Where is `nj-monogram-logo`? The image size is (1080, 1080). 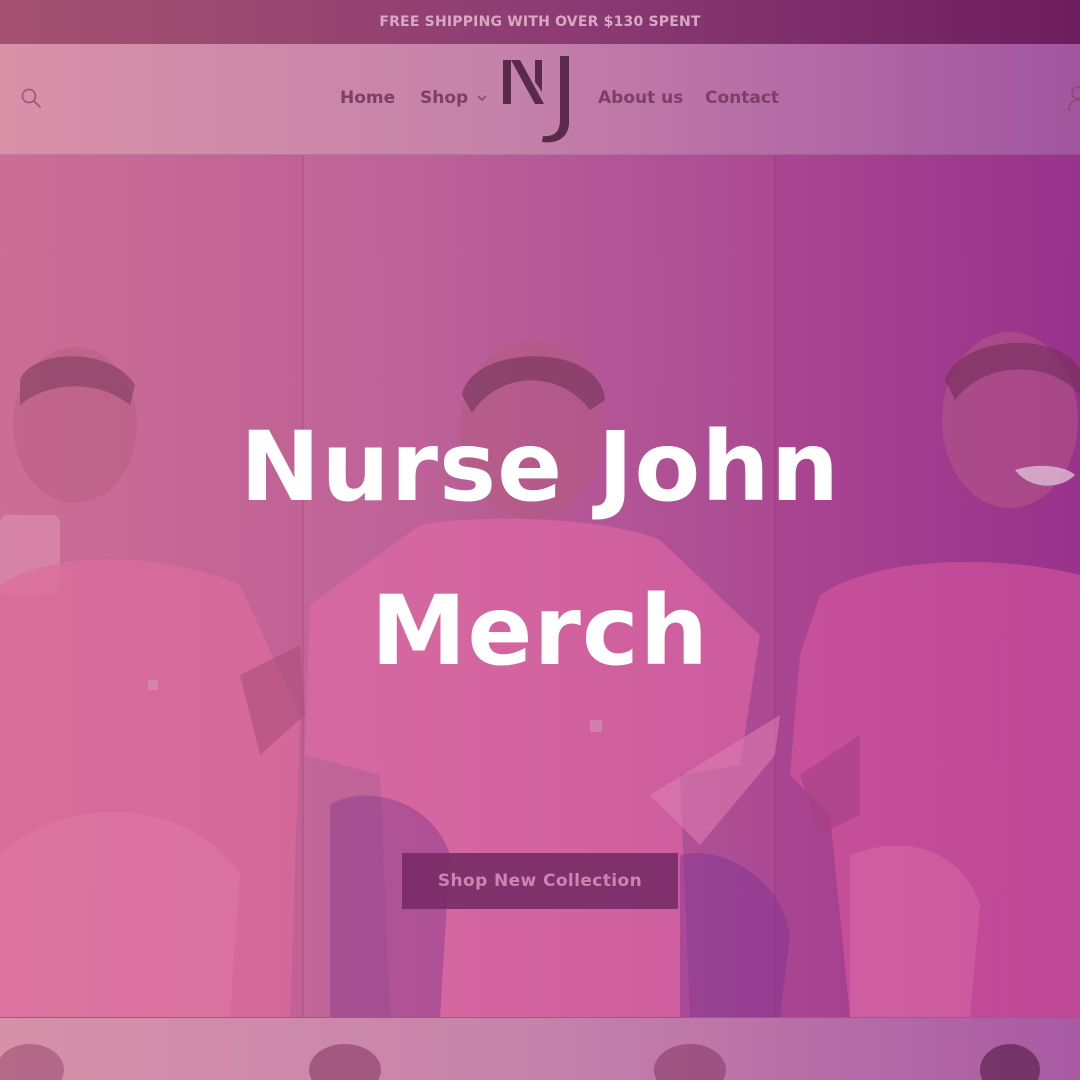
nj-monogram-logo is located at coordinates (540, 99).